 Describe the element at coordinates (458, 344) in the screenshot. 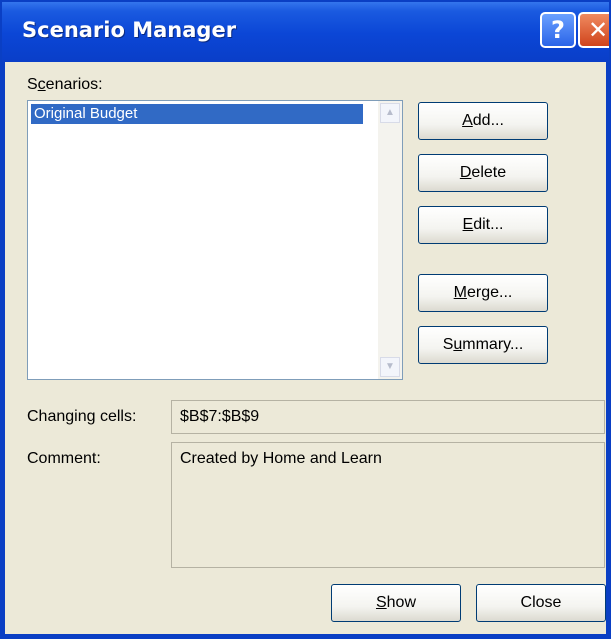

I see `summary-button-access-key: u` at that location.